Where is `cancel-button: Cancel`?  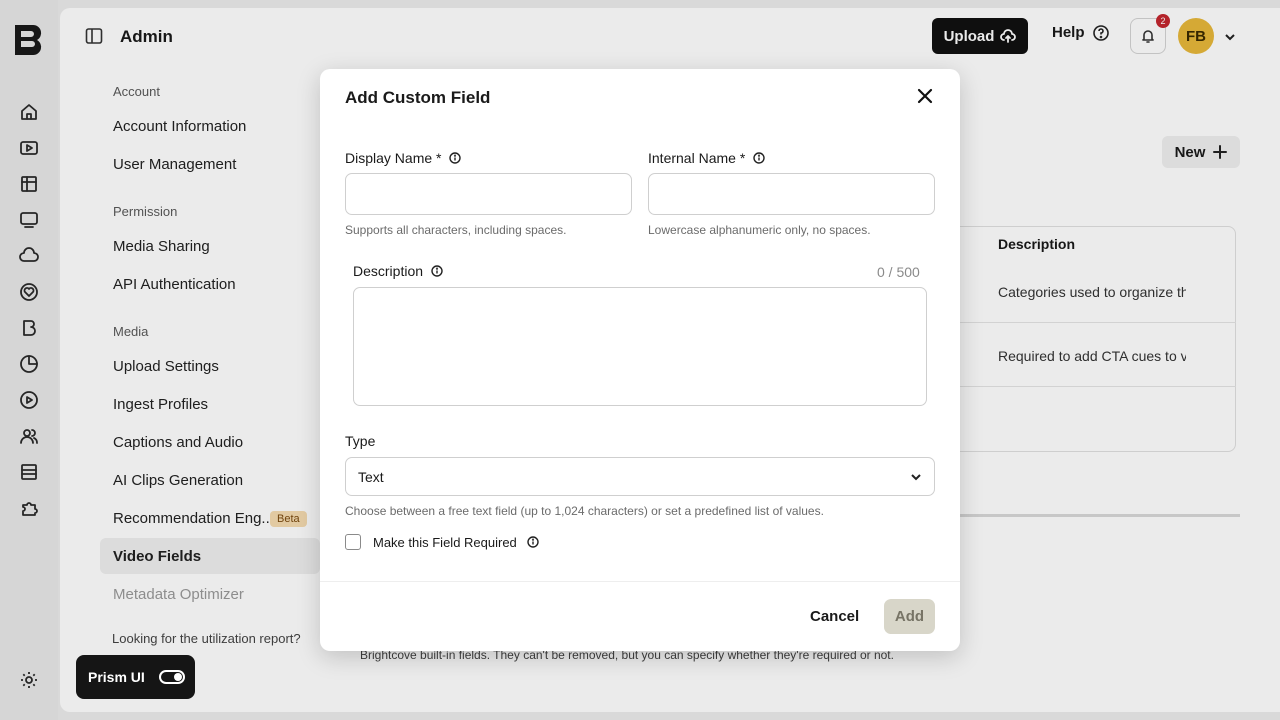 cancel-button: Cancel is located at coordinates (834, 616).